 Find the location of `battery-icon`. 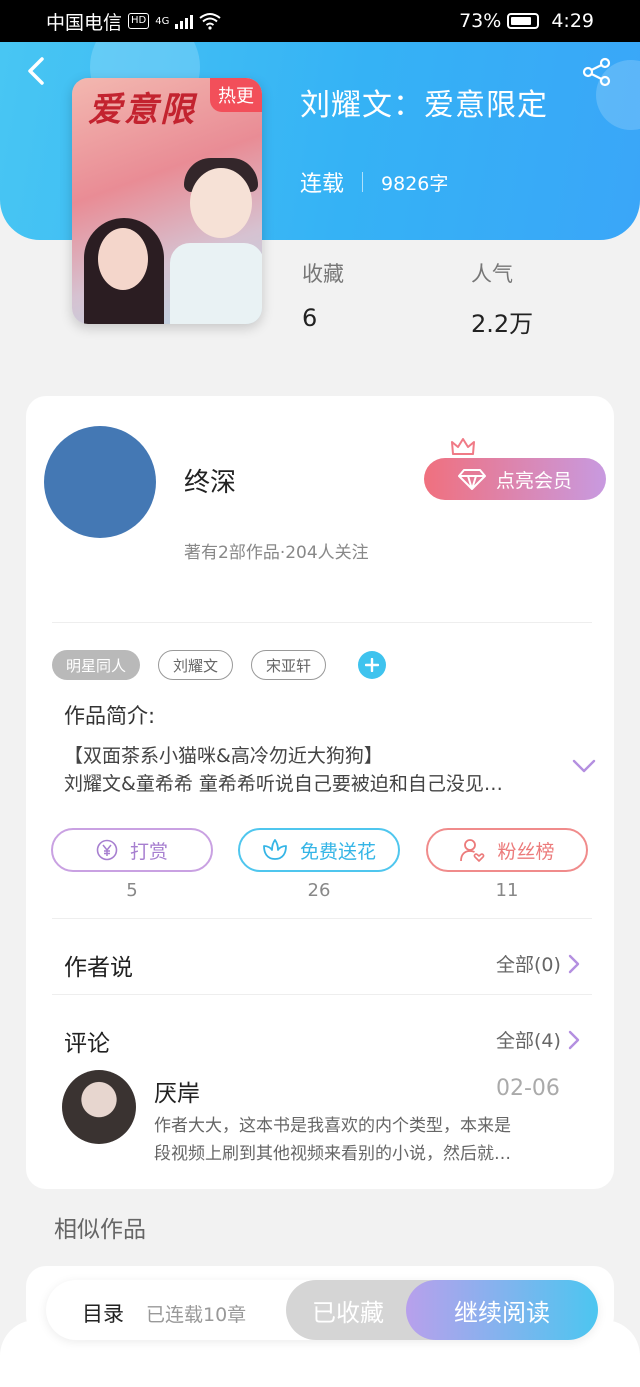

battery-icon is located at coordinates (523, 21).